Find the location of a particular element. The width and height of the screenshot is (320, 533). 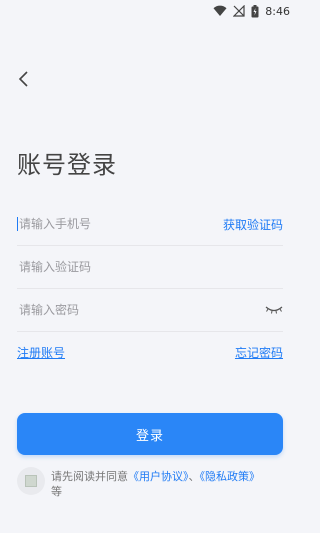

battery-icon is located at coordinates (255, 11).